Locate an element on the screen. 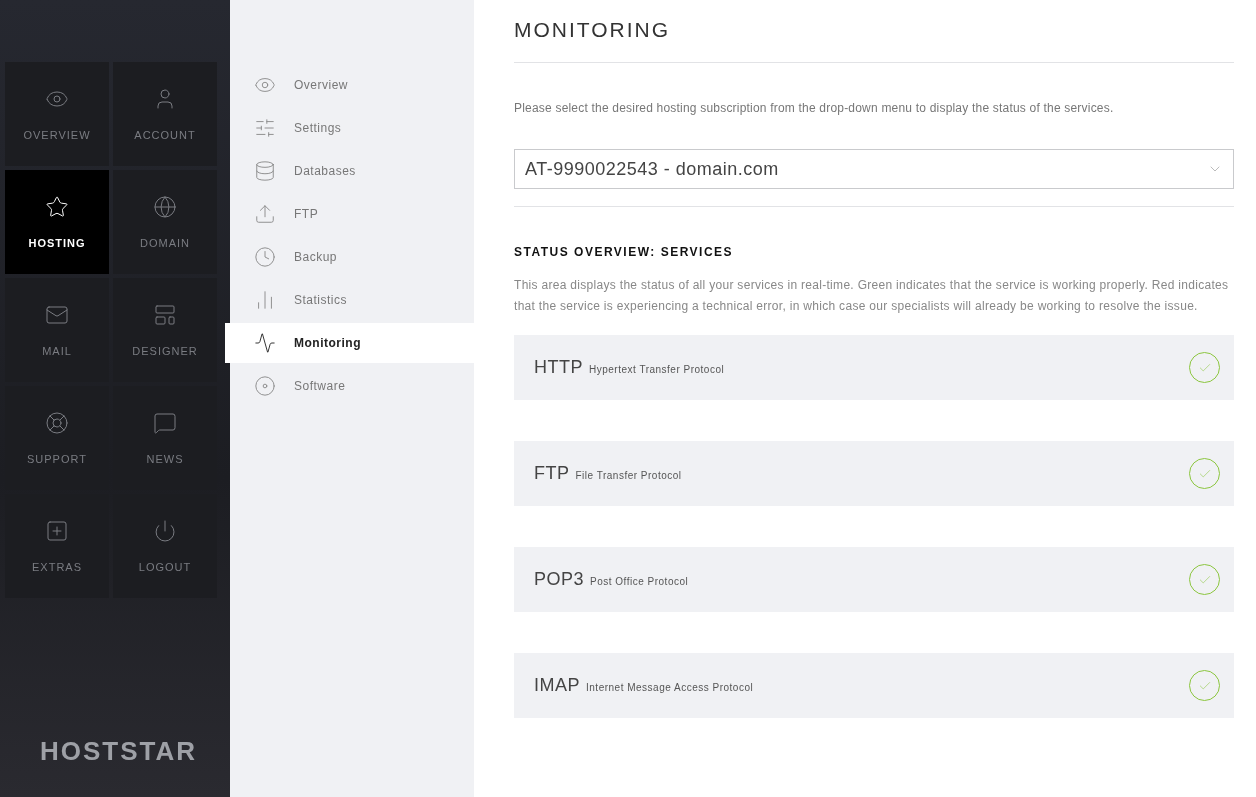 The width and height of the screenshot is (1256, 797). disc-icon is located at coordinates (265, 386).